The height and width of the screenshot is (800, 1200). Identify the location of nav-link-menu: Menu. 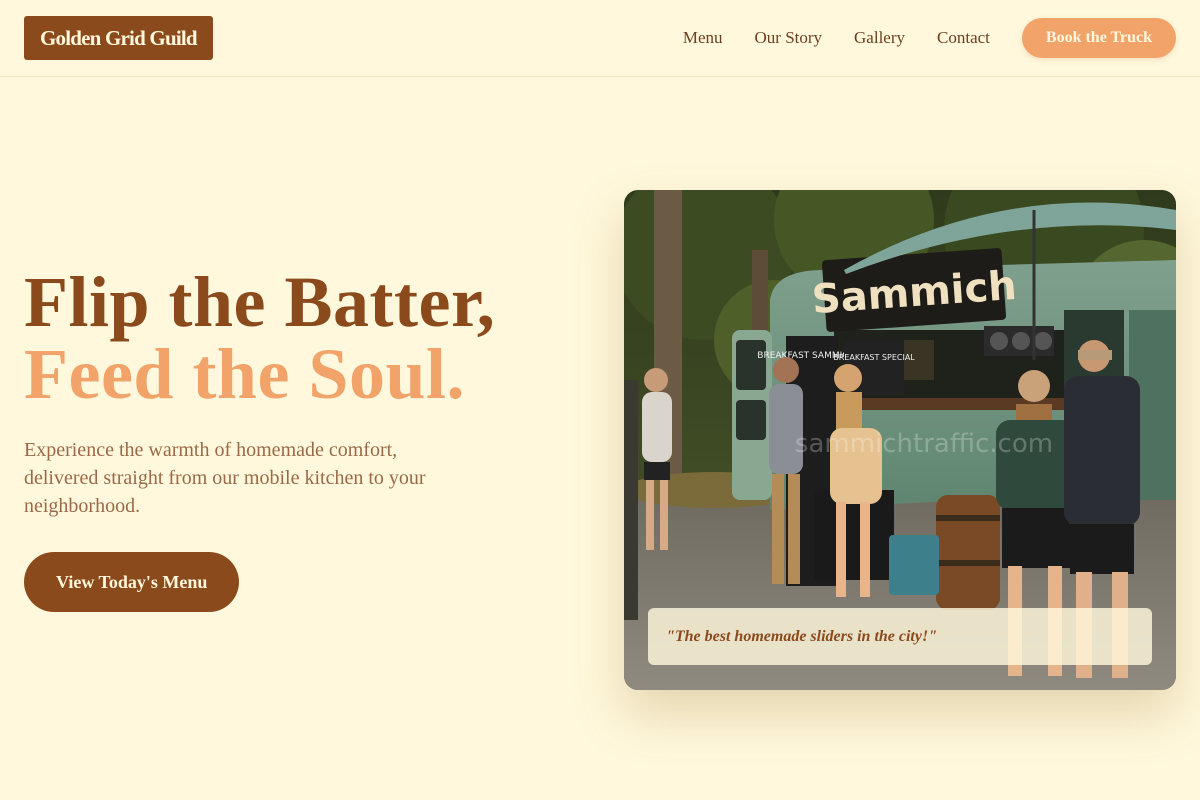
(703, 38).